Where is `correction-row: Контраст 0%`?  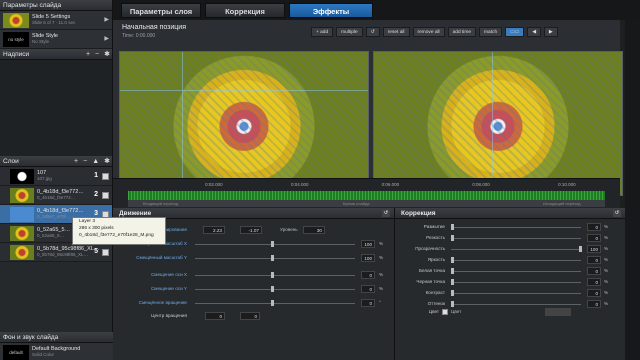 correction-row: Контраст 0% is located at coordinates (510, 293).